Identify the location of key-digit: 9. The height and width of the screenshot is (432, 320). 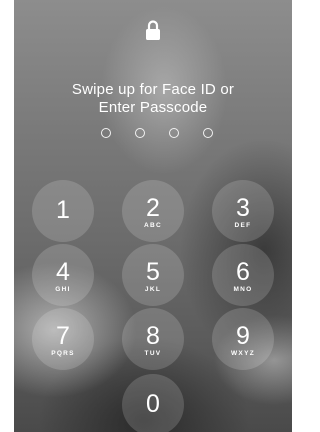
(243, 336).